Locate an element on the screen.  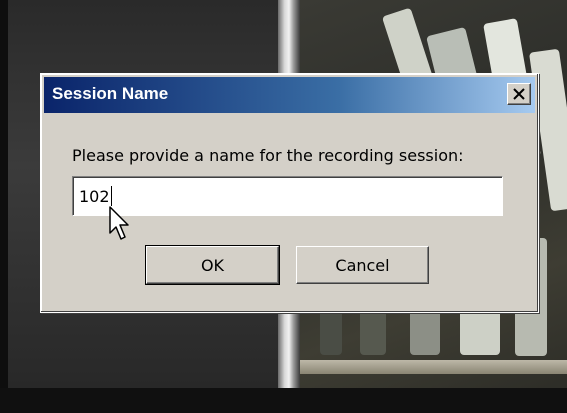
close-icon is located at coordinates (519, 94).